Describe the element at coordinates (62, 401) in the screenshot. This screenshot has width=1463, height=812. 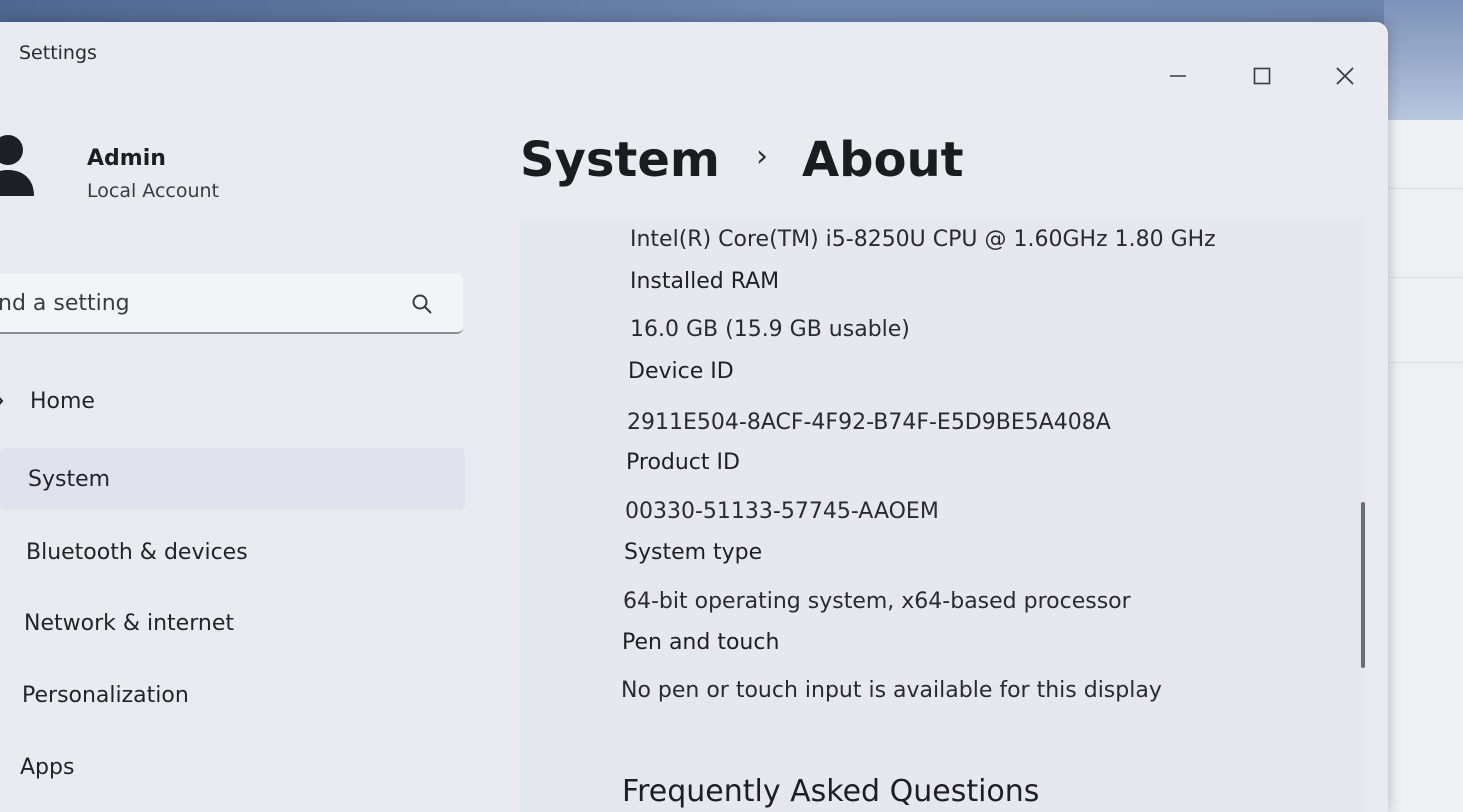
I see `nav-item-label: Home` at that location.